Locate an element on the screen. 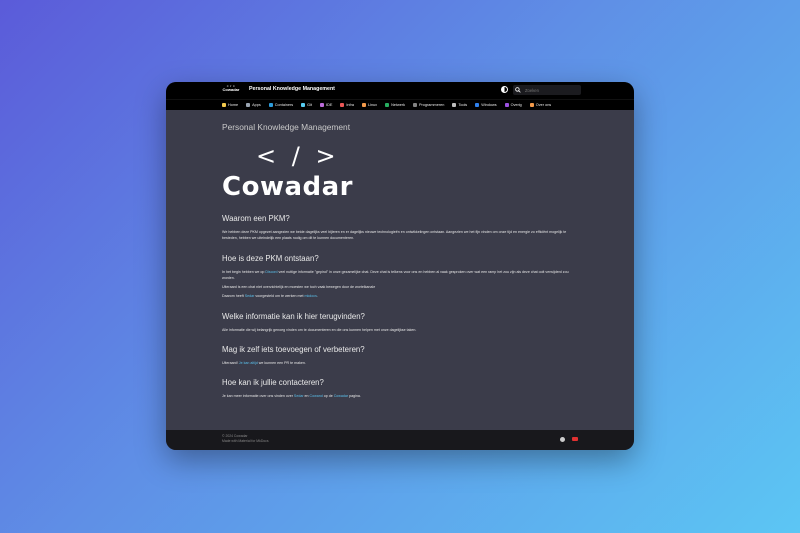 This screenshot has width=800, height=533. tab-tools: Tools is located at coordinates (459, 105).